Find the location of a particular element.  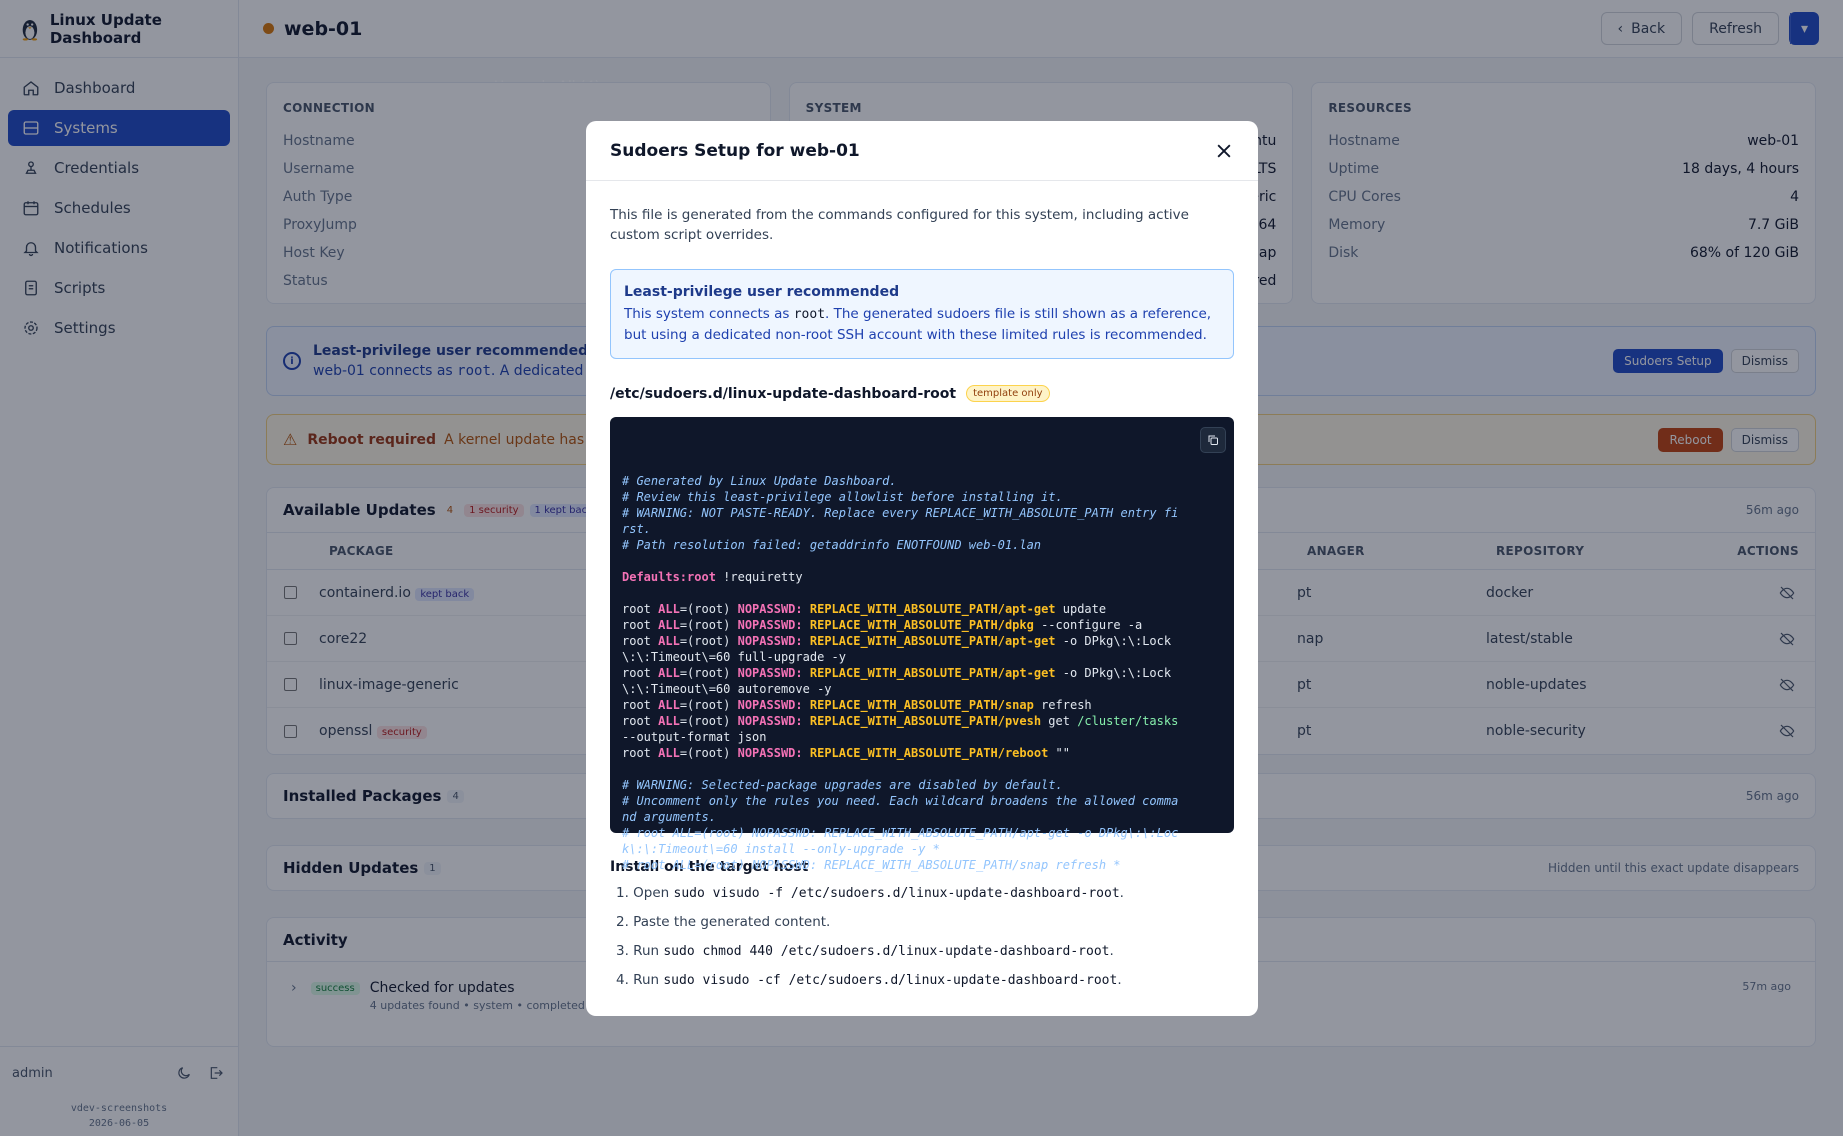

note-text-a: This system connects as is located at coordinates (709, 314).